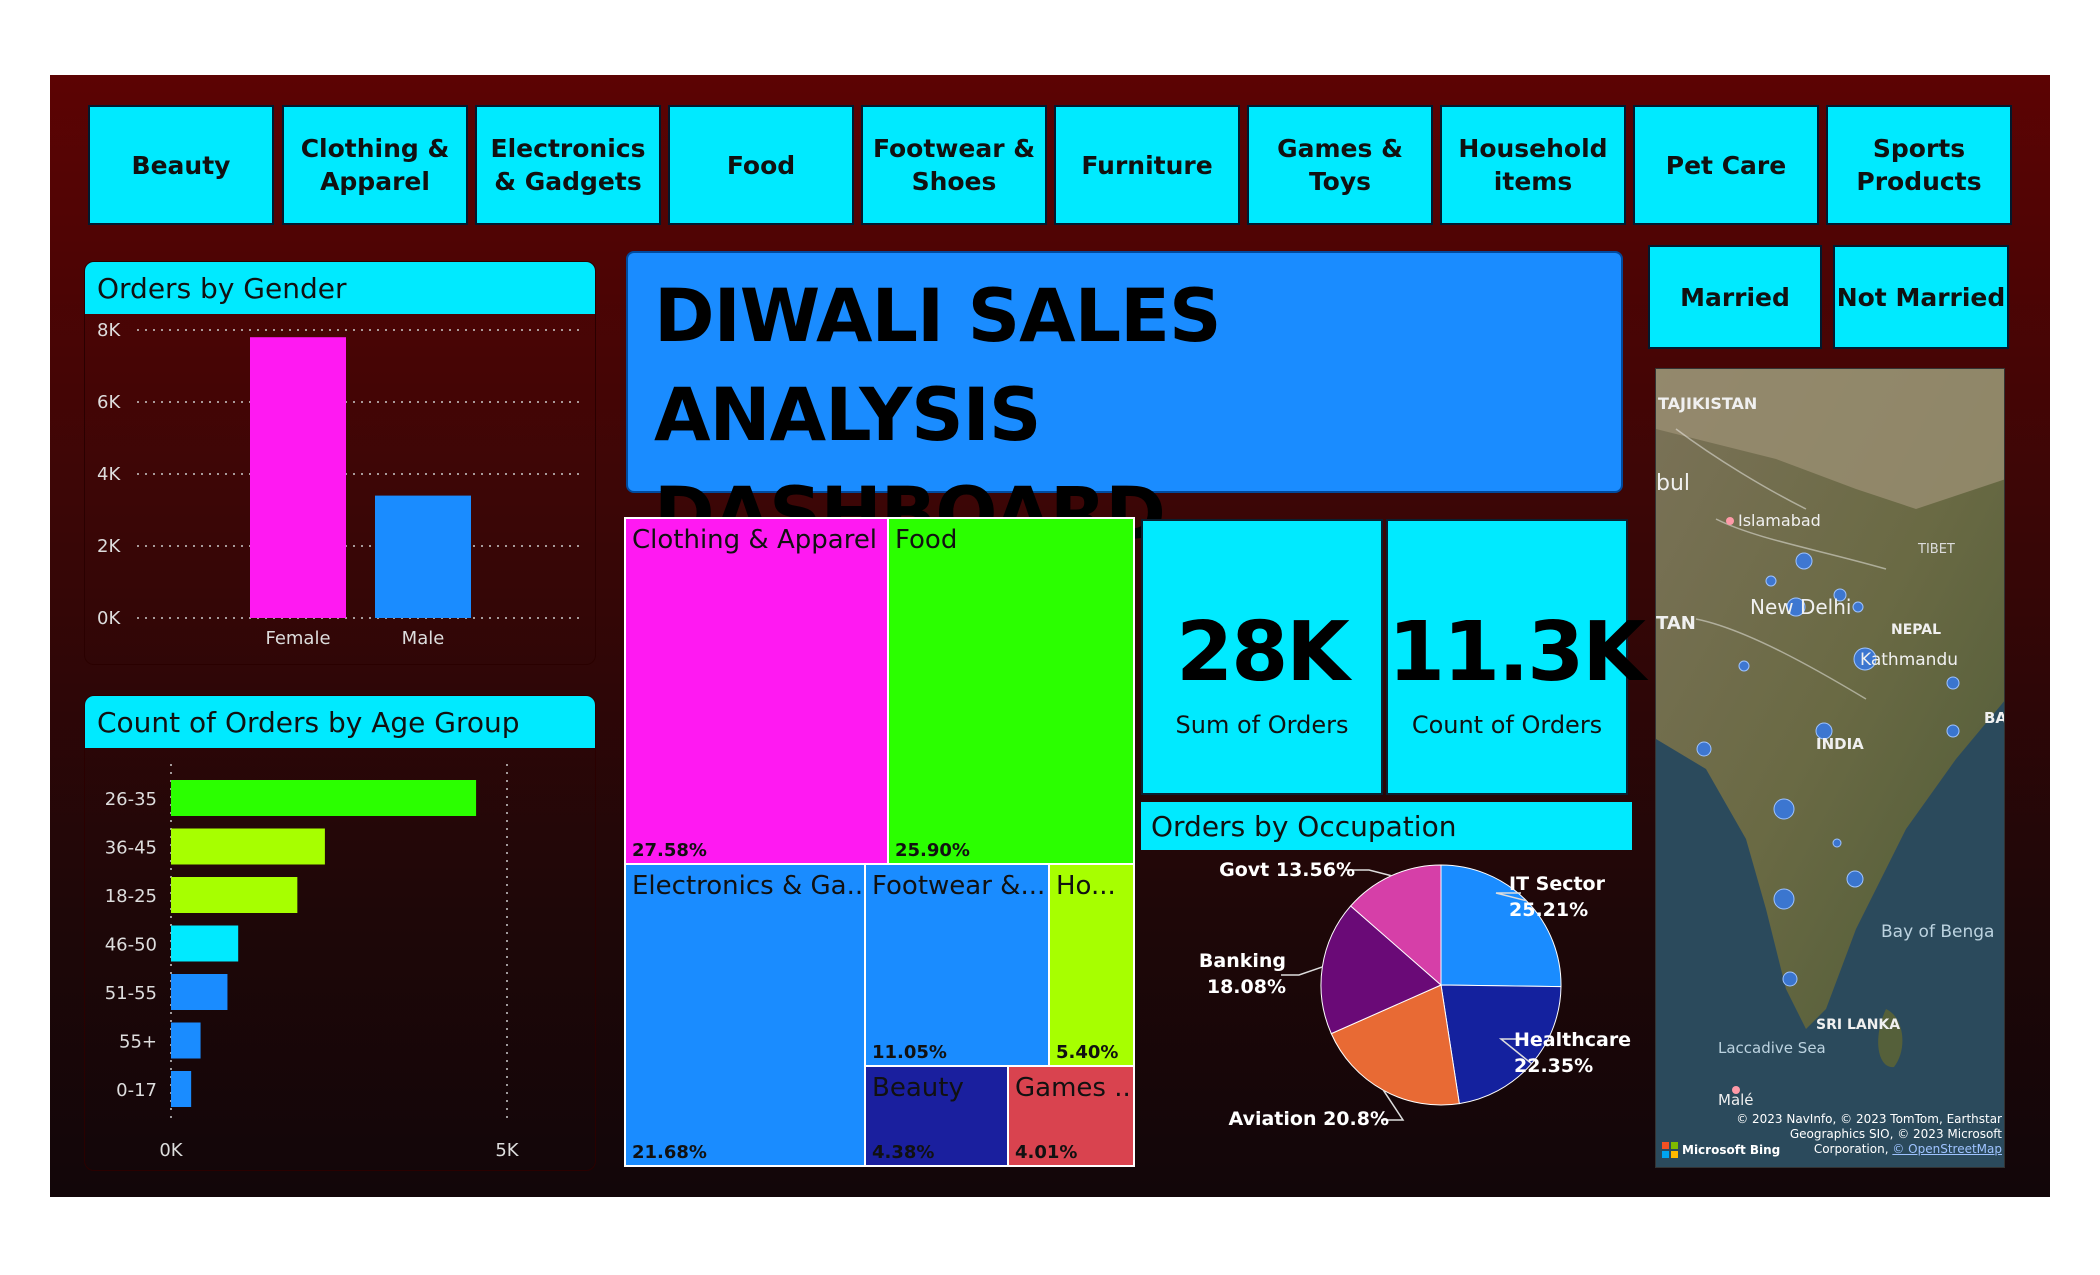  What do you see at coordinates (1557, 884) in the screenshot?
I see `pie-label-name: IT Sector` at bounding box center [1557, 884].